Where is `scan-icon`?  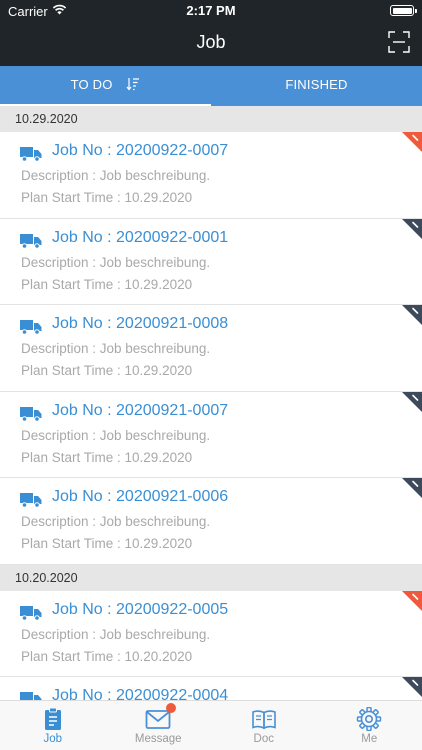 scan-icon is located at coordinates (399, 42).